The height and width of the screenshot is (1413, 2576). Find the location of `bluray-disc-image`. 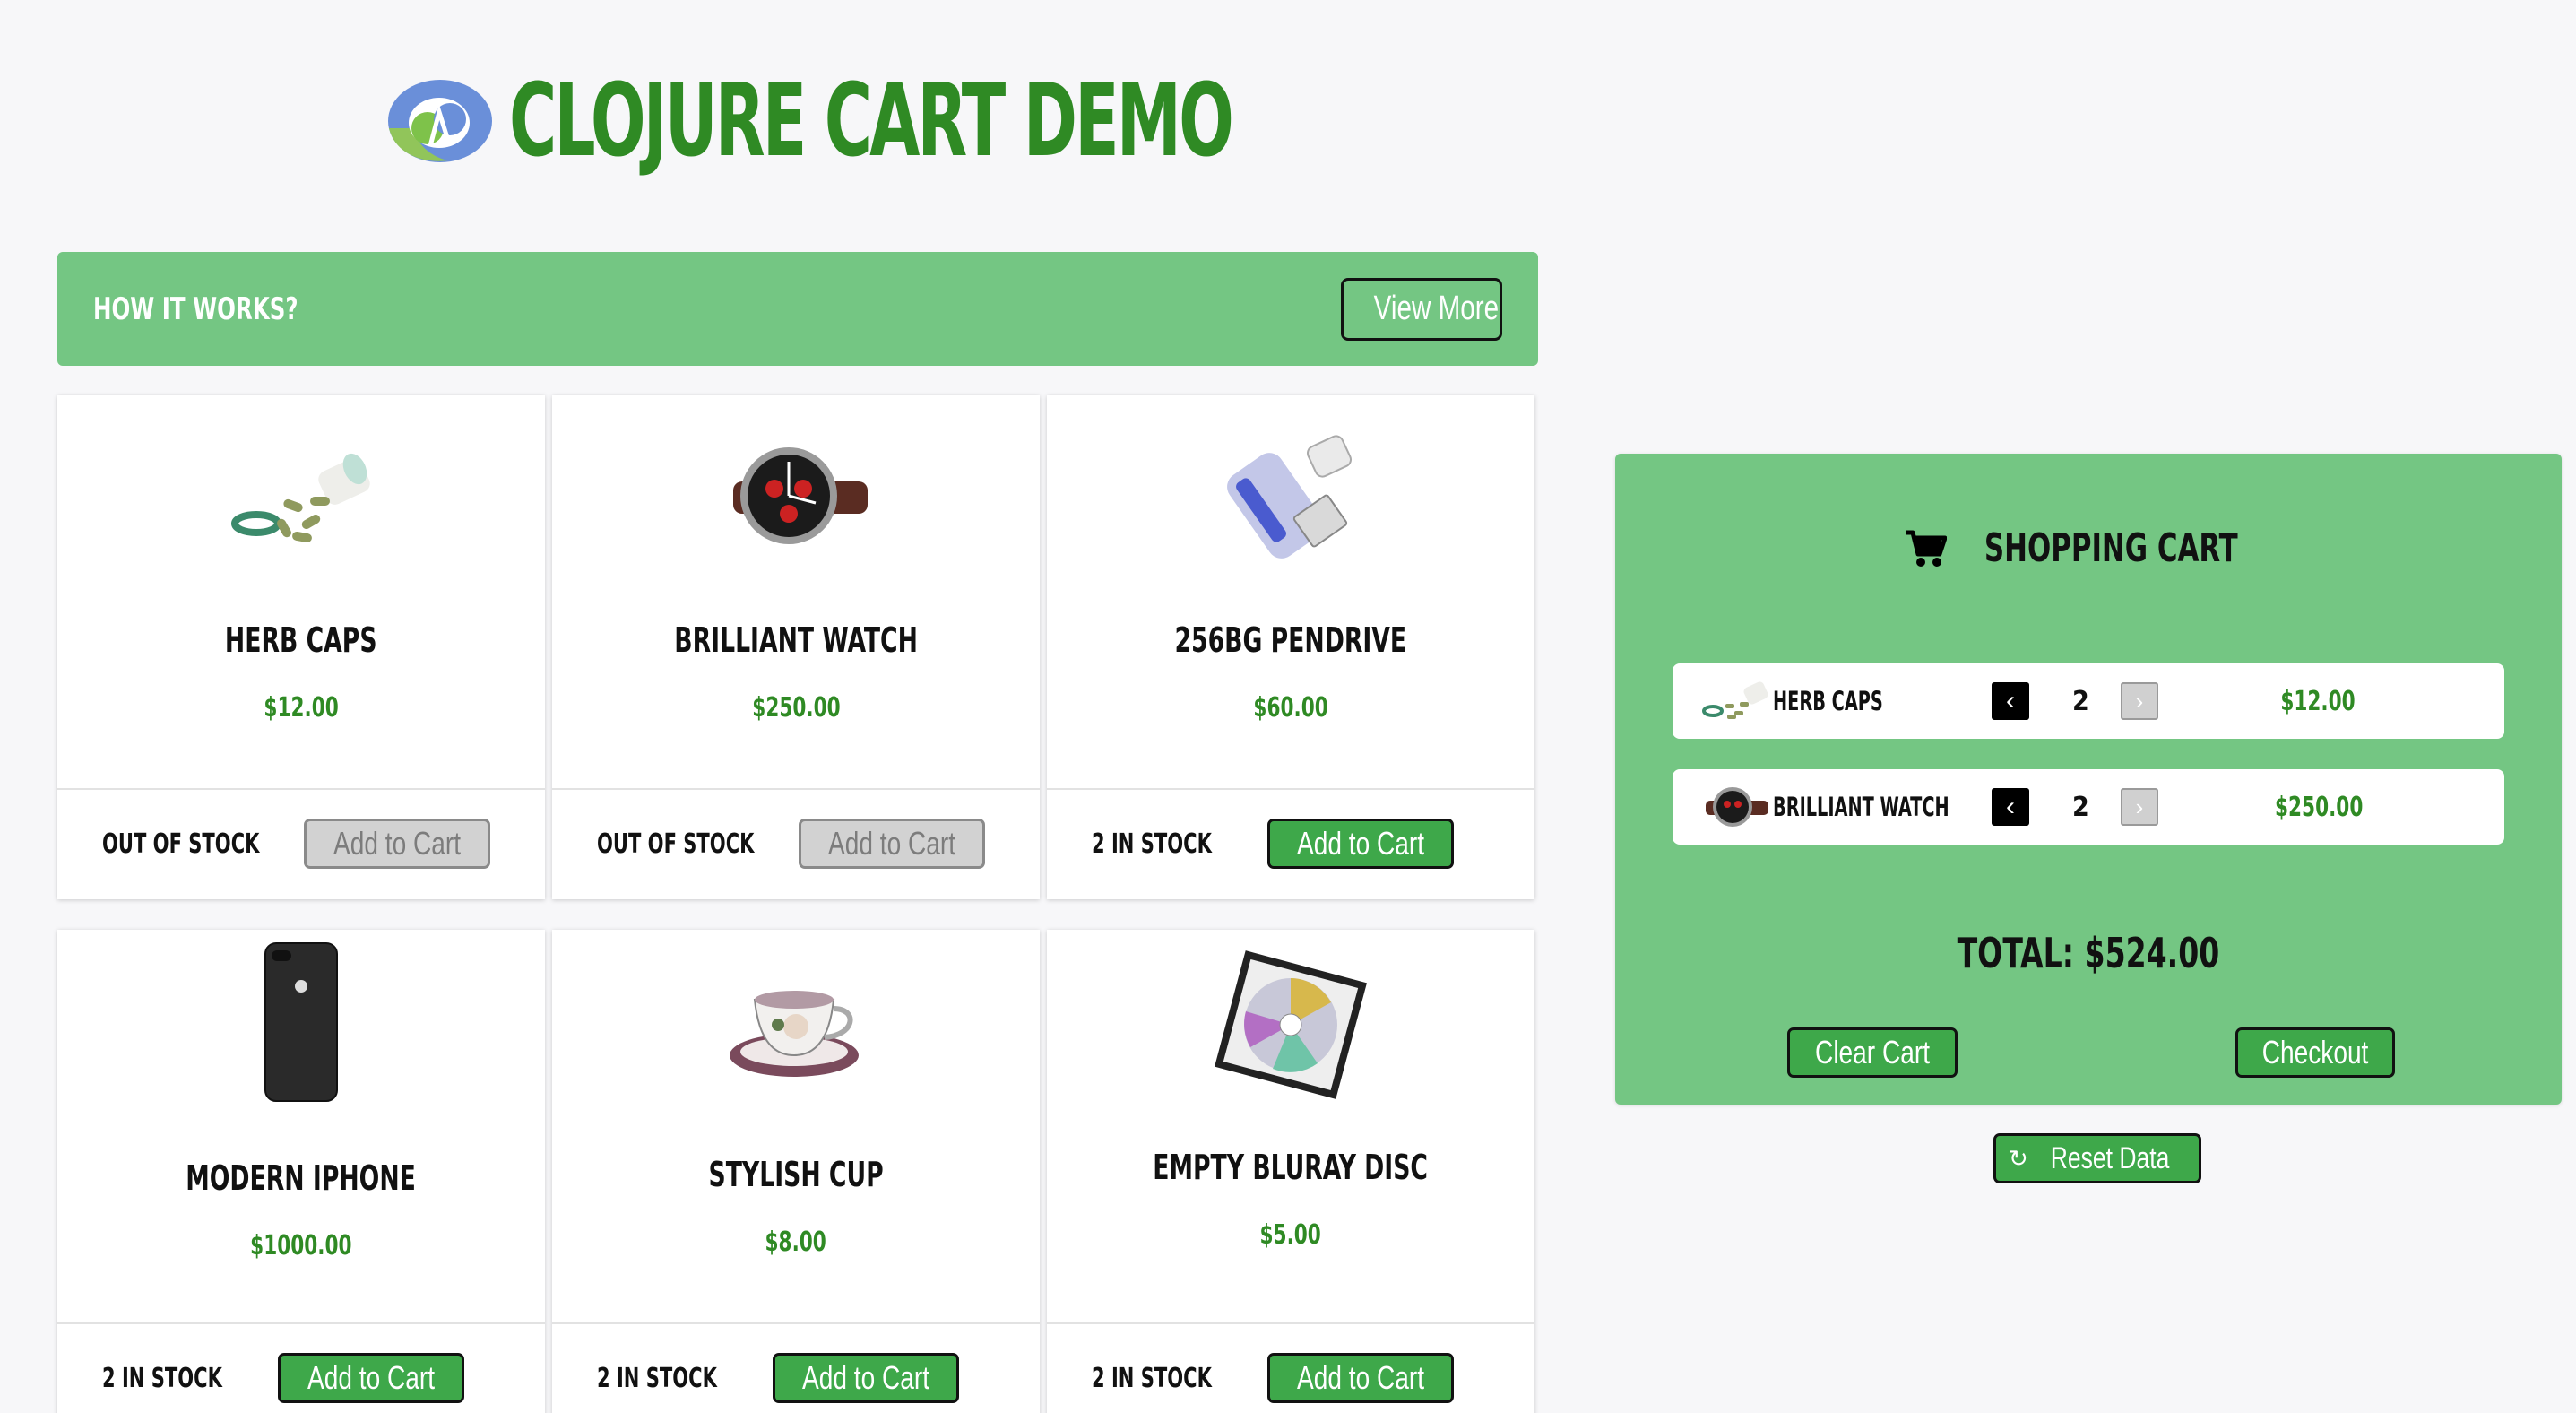

bluray-disc-image is located at coordinates (1290, 1024).